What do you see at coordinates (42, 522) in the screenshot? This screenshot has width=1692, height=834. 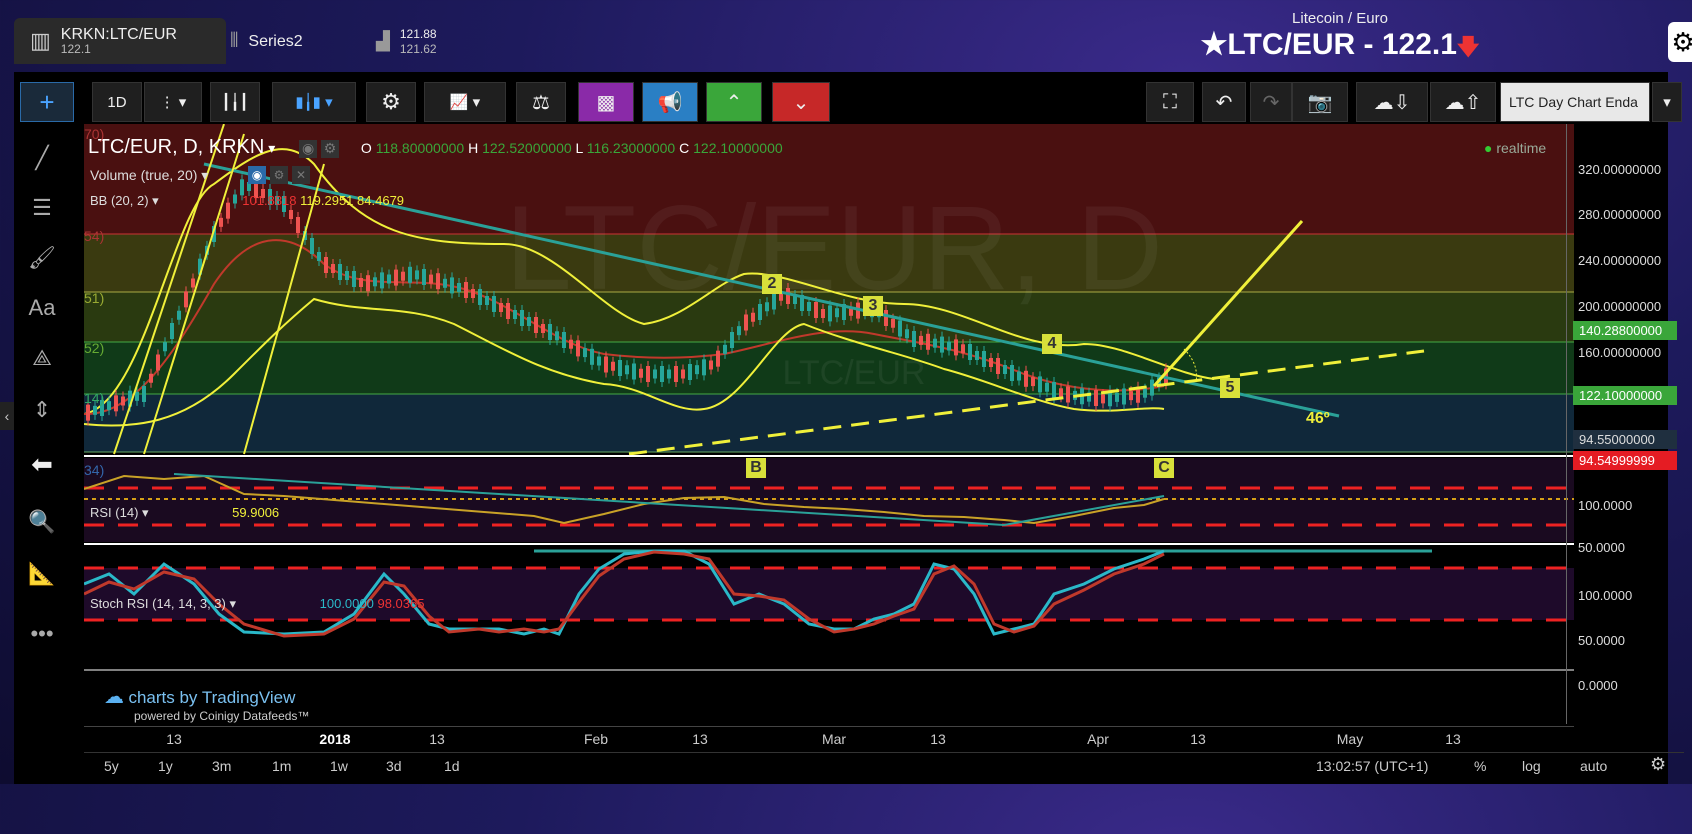 I see `zoom-icon: 🔍` at bounding box center [42, 522].